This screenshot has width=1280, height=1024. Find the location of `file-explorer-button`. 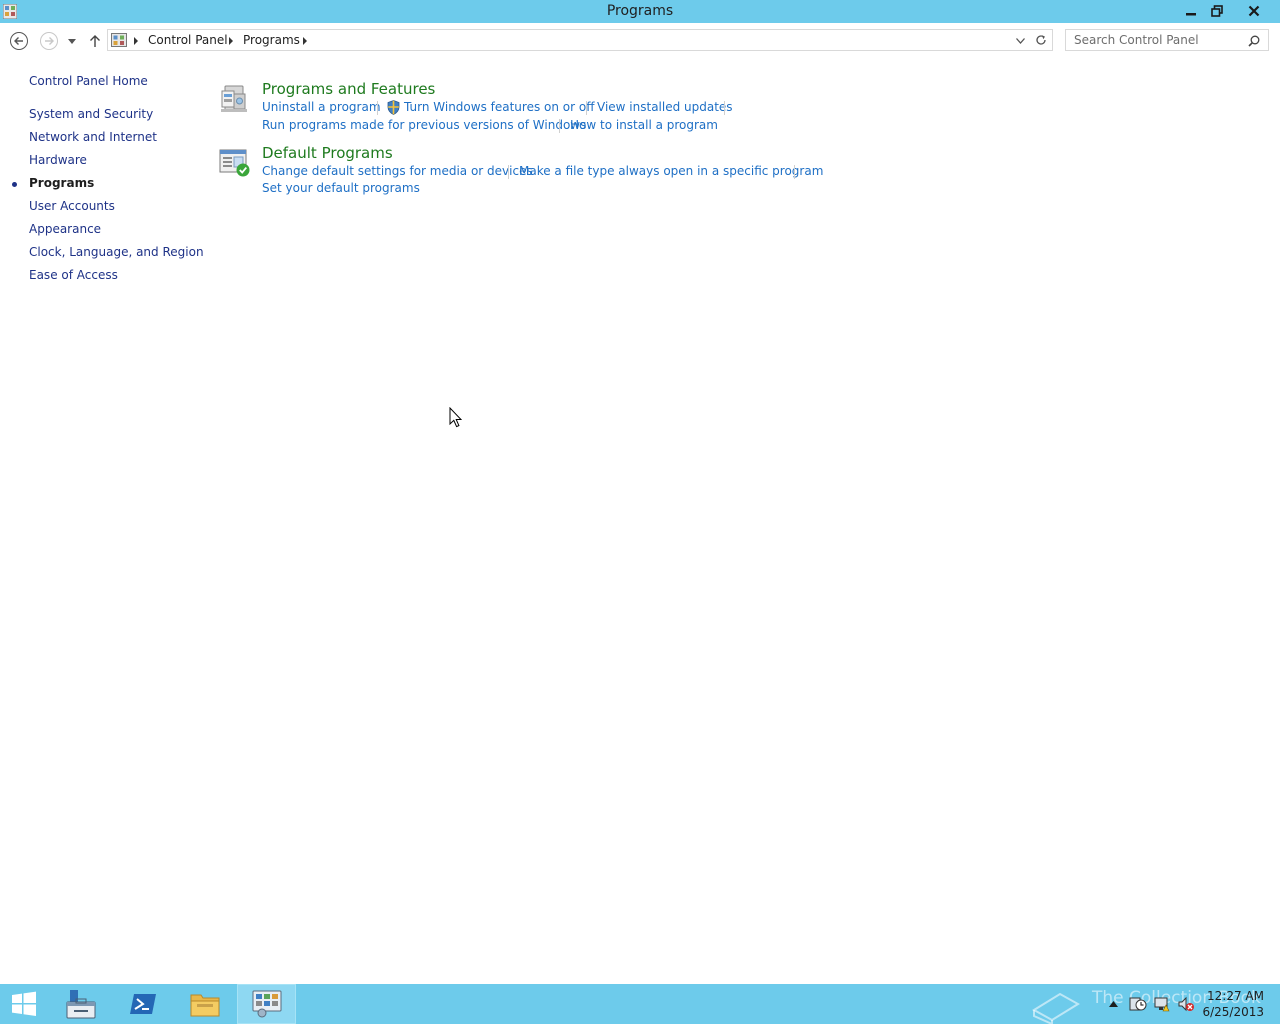

file-explorer-button is located at coordinates (205, 1004).